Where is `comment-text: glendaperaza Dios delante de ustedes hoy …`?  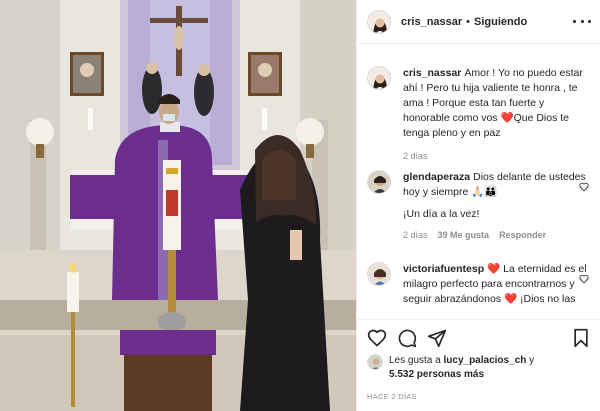 comment-text: glendaperaza Dios delante de ustedes hoy … is located at coordinates (497, 185).